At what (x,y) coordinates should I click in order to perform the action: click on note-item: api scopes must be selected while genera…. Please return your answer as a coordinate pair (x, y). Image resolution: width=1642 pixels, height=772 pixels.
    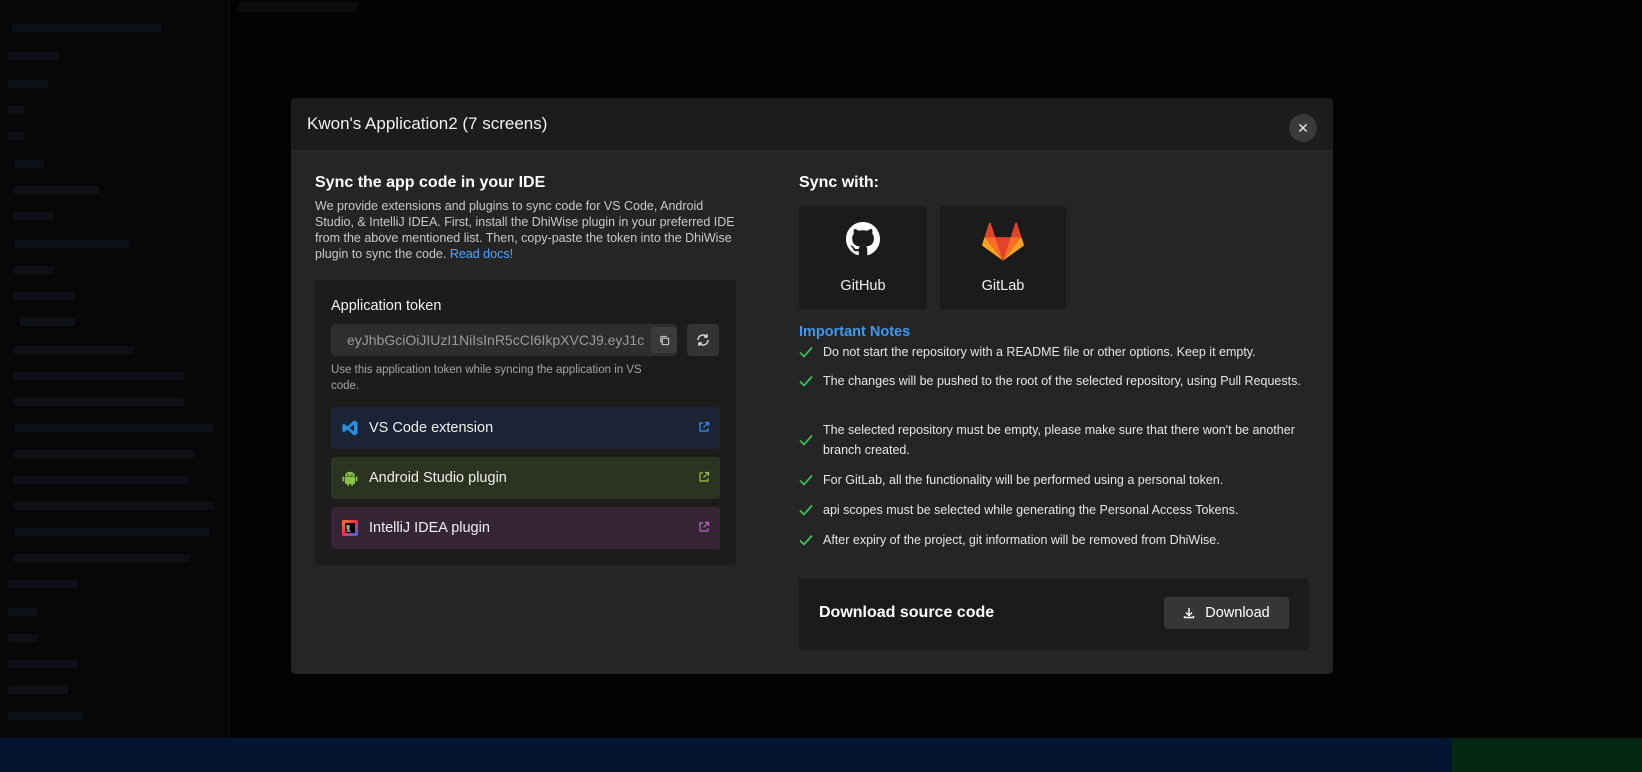
    Looking at the image, I should click on (1054, 510).